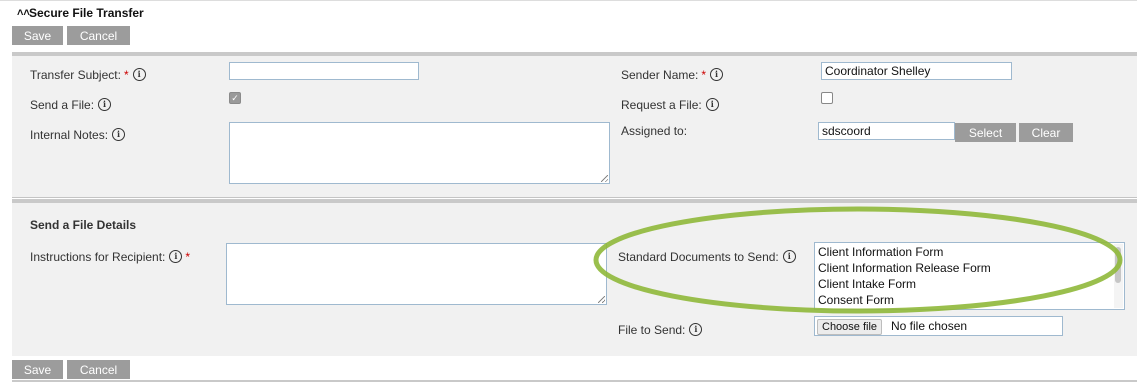  What do you see at coordinates (37, 35) in the screenshot?
I see `save-button: Save` at bounding box center [37, 35].